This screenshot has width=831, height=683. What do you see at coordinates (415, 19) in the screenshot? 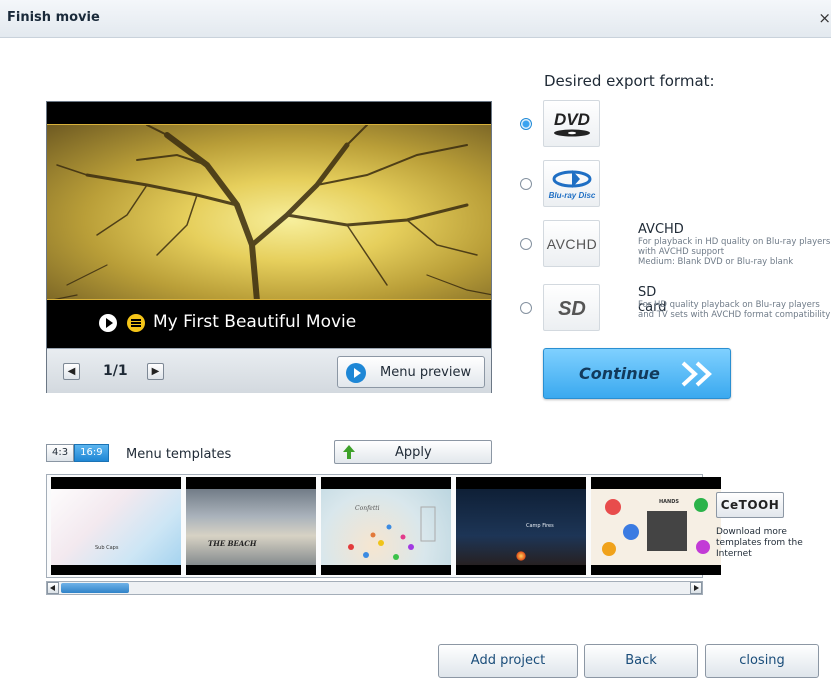
I see `title-bar: Finish movie ×` at bounding box center [415, 19].